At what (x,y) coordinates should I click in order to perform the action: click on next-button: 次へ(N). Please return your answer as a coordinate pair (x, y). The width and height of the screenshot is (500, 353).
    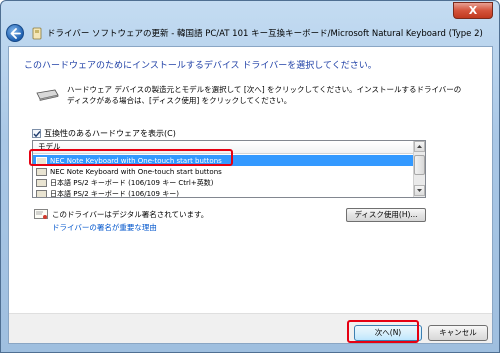
    Looking at the image, I should click on (388, 333).